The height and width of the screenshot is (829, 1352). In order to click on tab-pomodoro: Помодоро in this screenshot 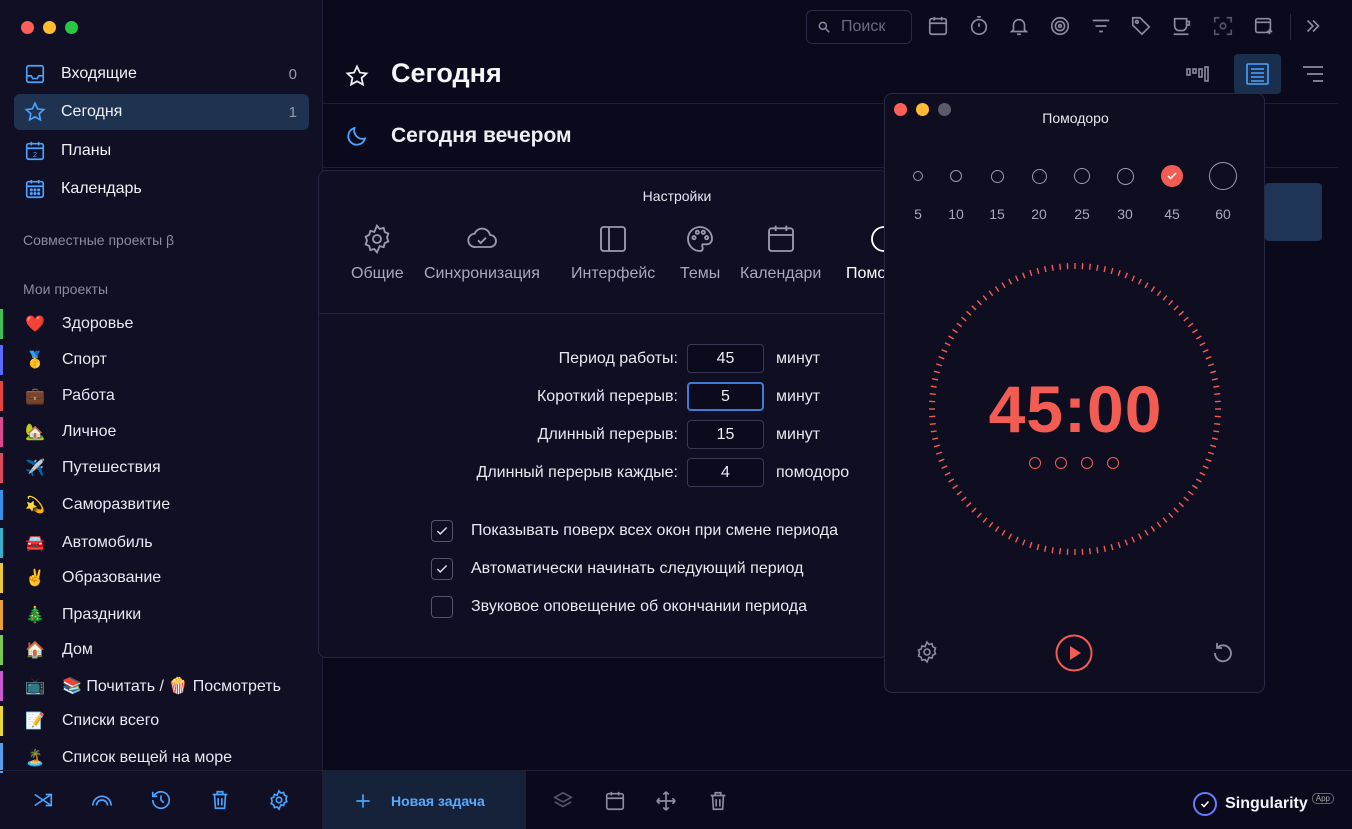, I will do `click(866, 253)`.